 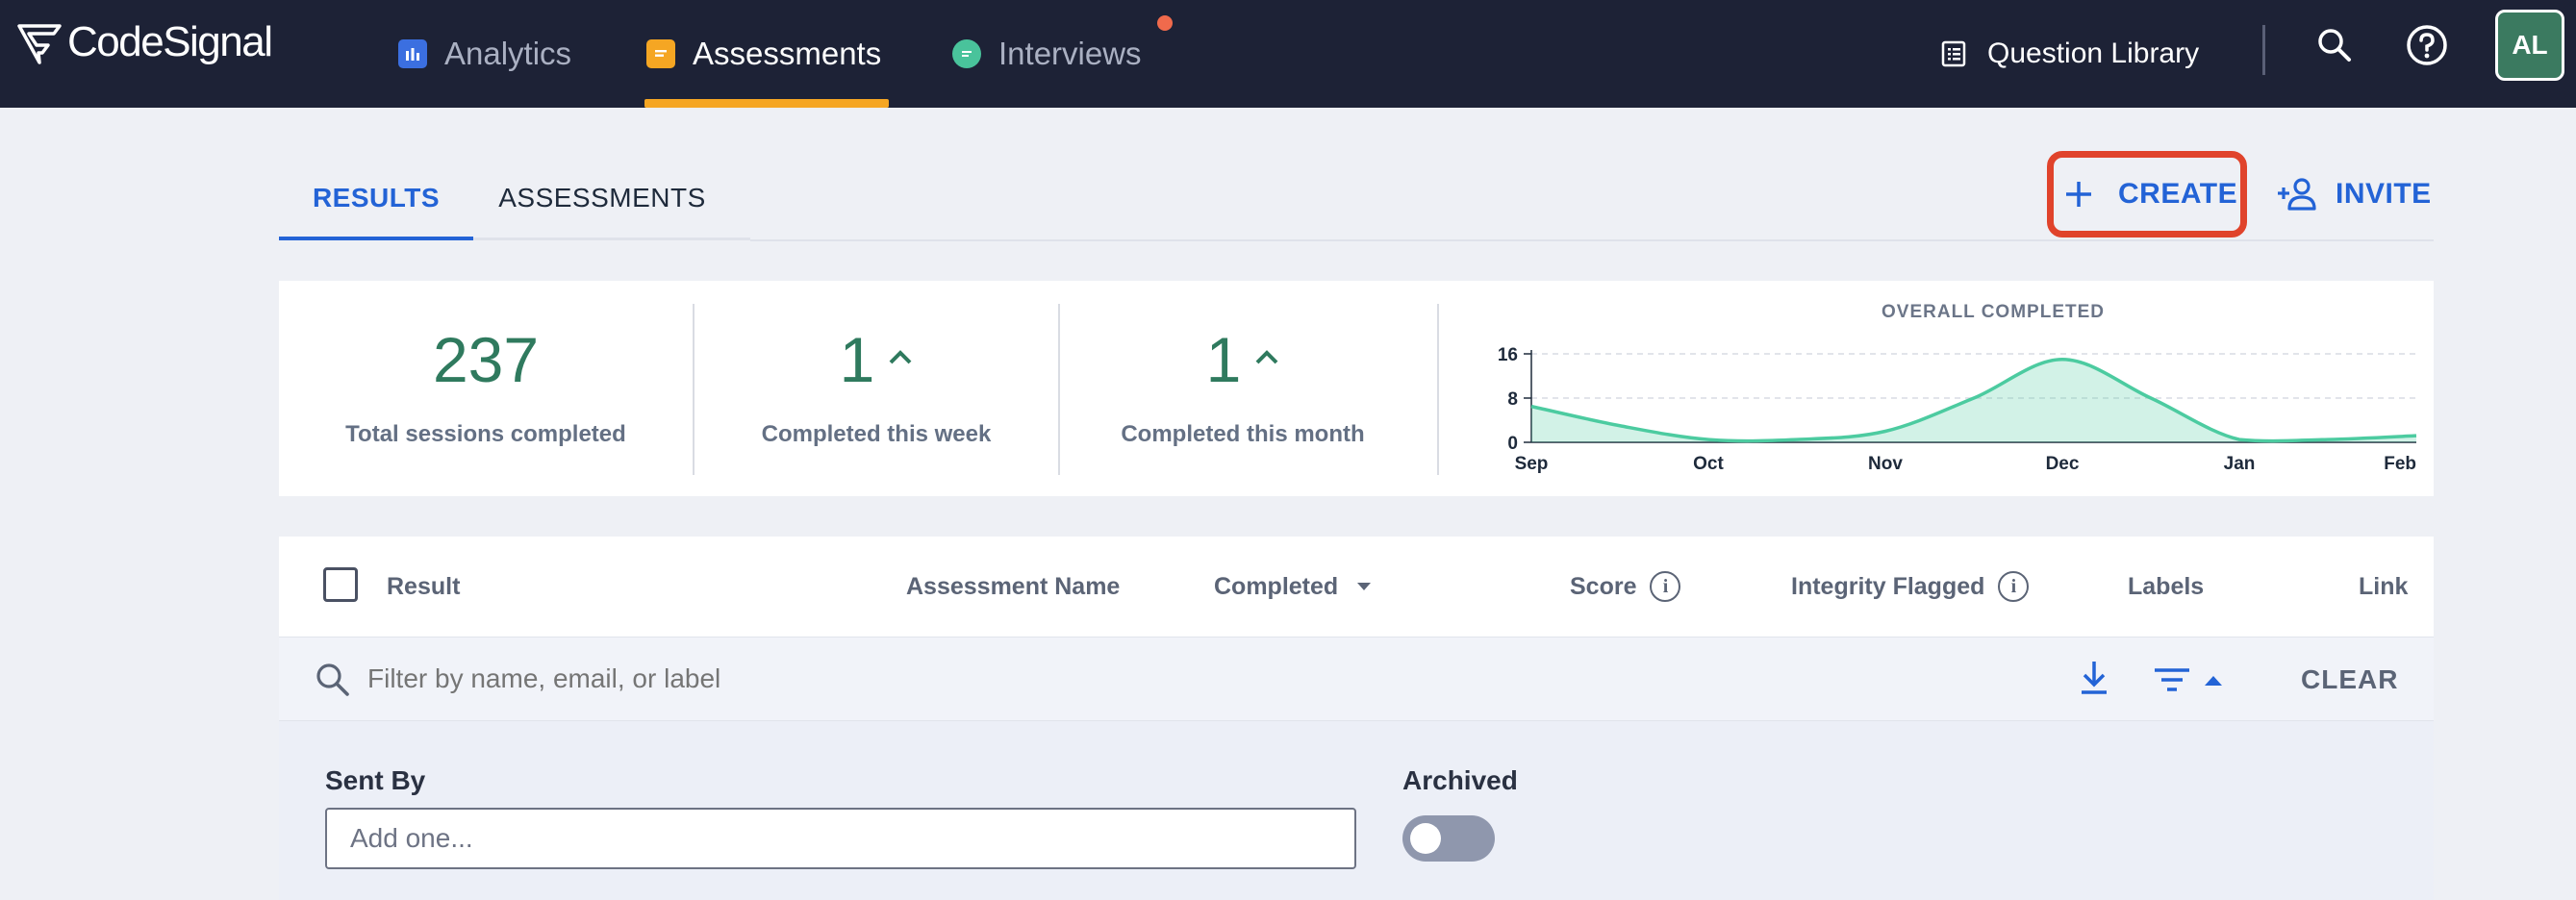 I want to click on x-tick-label: Feb, so click(x=2400, y=464).